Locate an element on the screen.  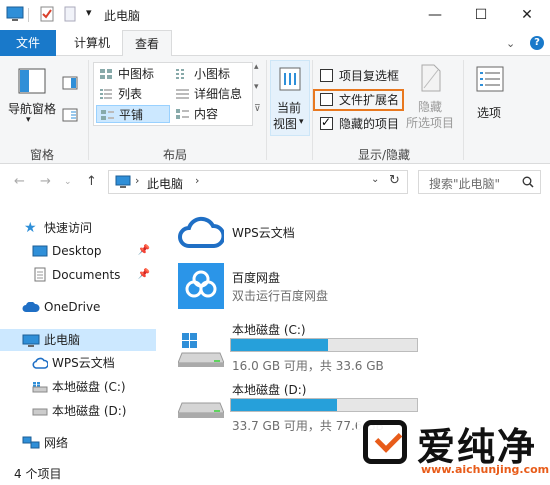
windows-drive-large-icon is located at coordinates (201, 350).